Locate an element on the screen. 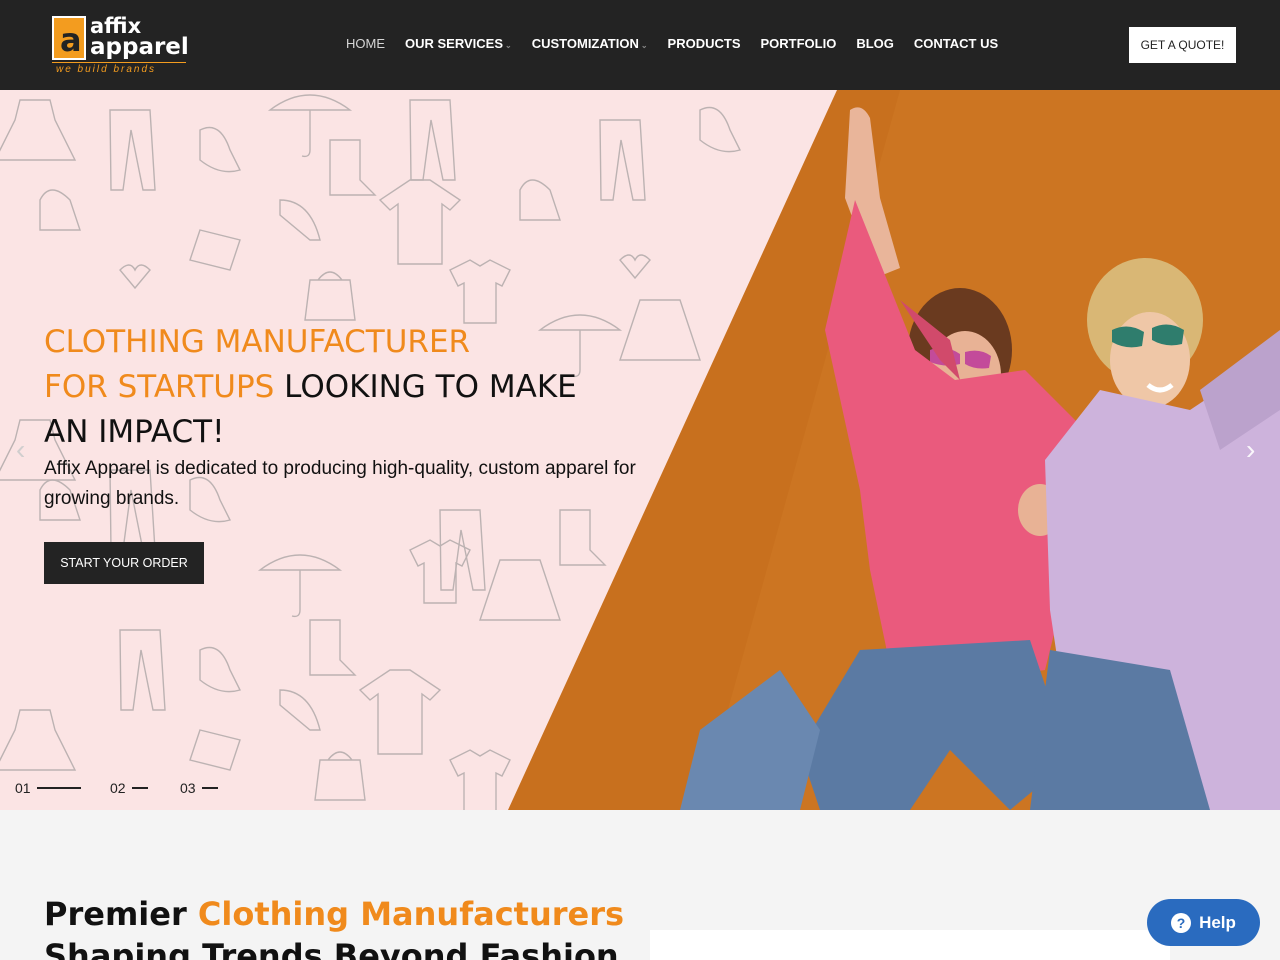 The width and height of the screenshot is (1280, 960). hero-title-highlight: FOR STARTUPS is located at coordinates (159, 387).